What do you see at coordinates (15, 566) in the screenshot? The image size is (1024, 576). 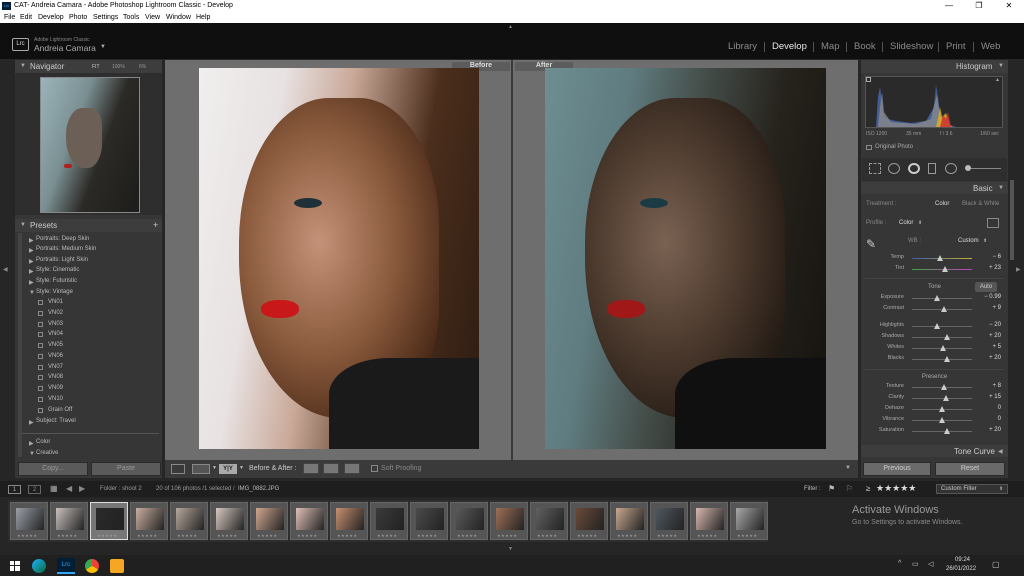 I see `windows-start-icon` at bounding box center [15, 566].